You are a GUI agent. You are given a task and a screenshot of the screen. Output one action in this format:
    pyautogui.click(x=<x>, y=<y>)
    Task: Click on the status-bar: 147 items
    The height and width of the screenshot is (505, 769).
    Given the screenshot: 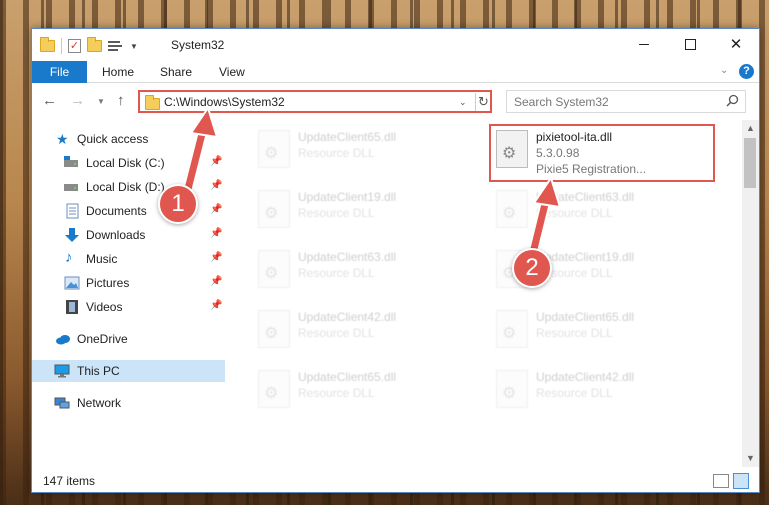 What is the action you would take?
    pyautogui.click(x=395, y=481)
    